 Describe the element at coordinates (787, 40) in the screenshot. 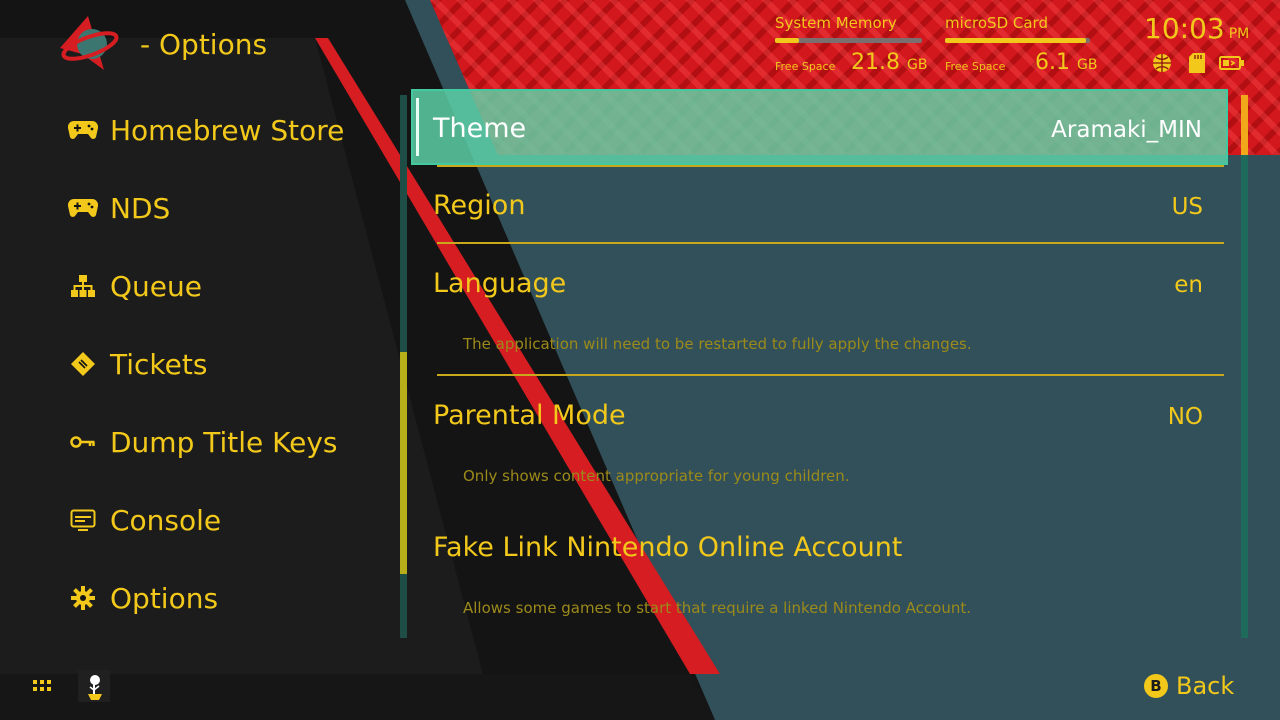

I see `system-memory-bar-fill` at that location.